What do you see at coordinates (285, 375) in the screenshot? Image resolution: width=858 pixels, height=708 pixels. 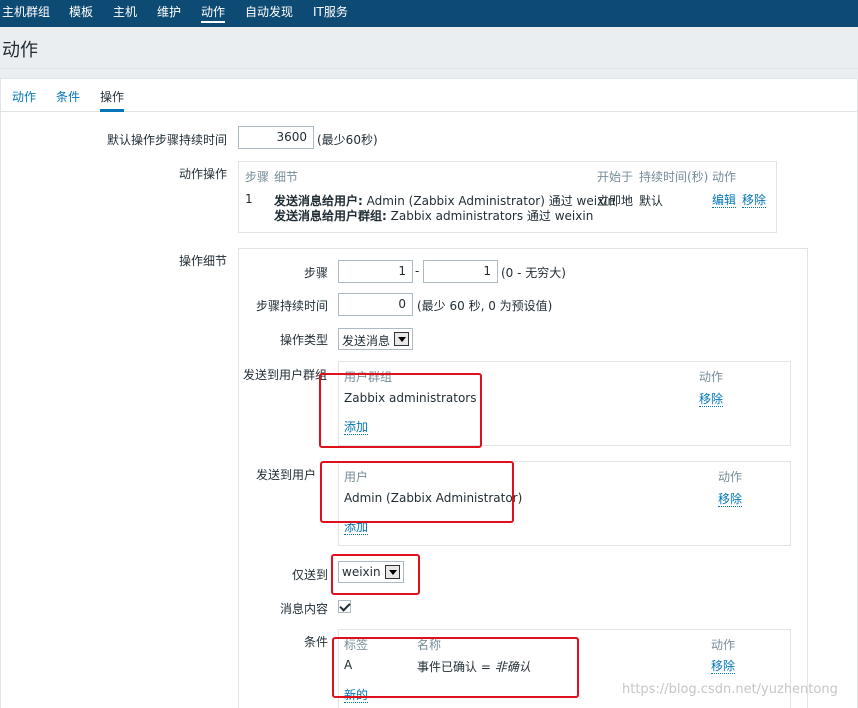 I see `send-to-groups-label: 发送到用户群组` at bounding box center [285, 375].